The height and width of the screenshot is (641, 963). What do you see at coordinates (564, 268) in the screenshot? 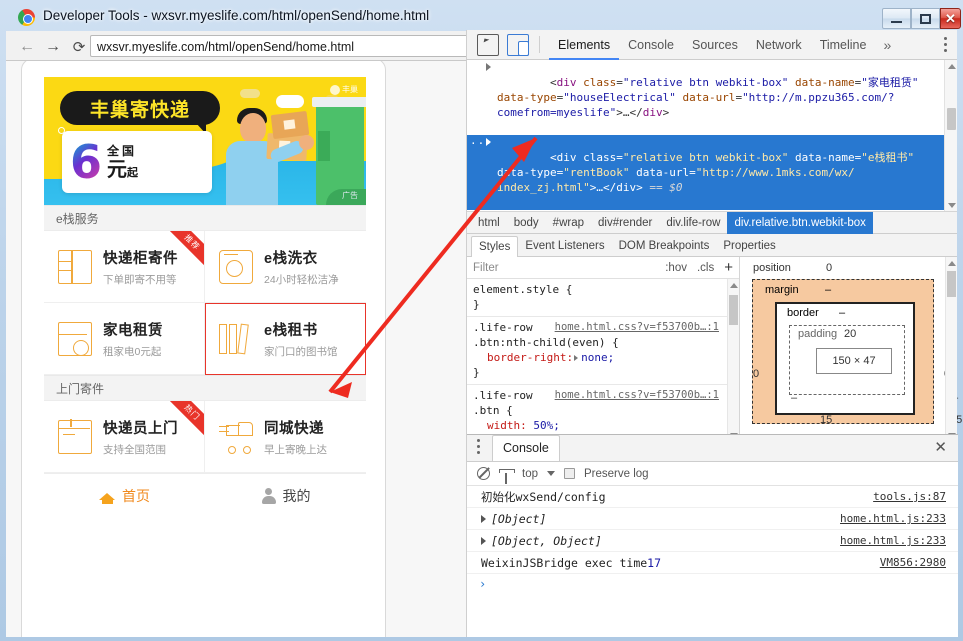
I see `filter-input: Filter` at bounding box center [564, 268].